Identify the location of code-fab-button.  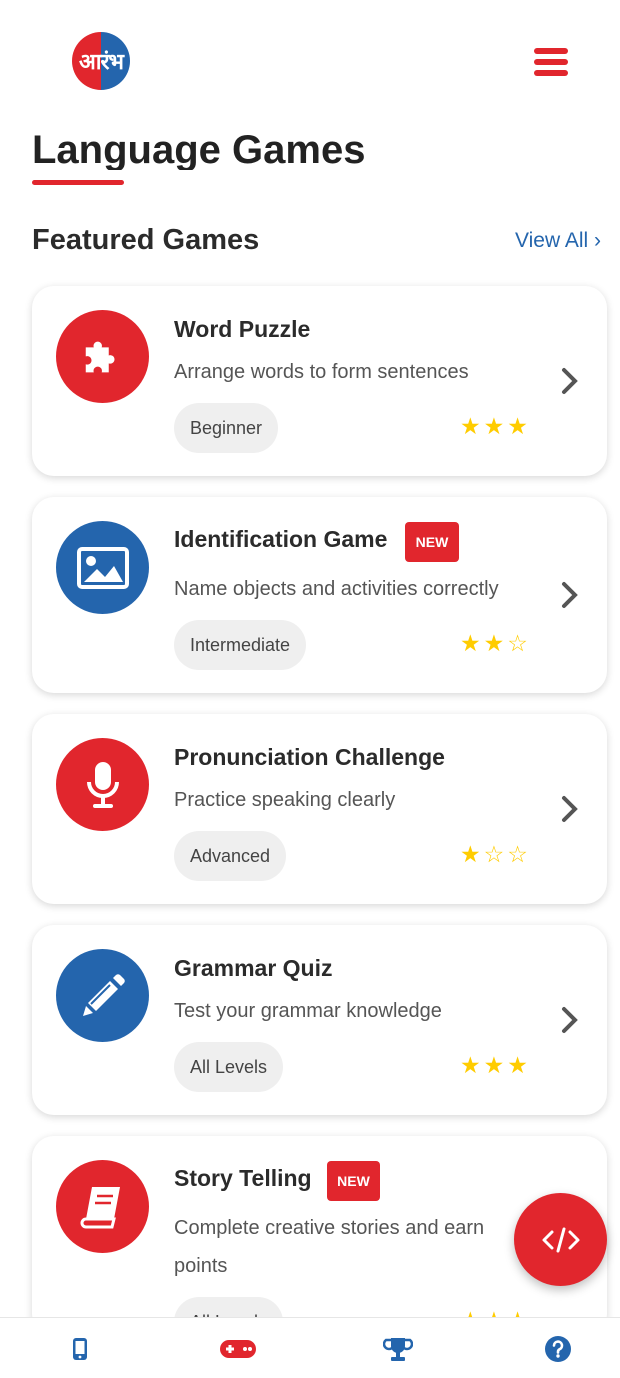
(560, 1239).